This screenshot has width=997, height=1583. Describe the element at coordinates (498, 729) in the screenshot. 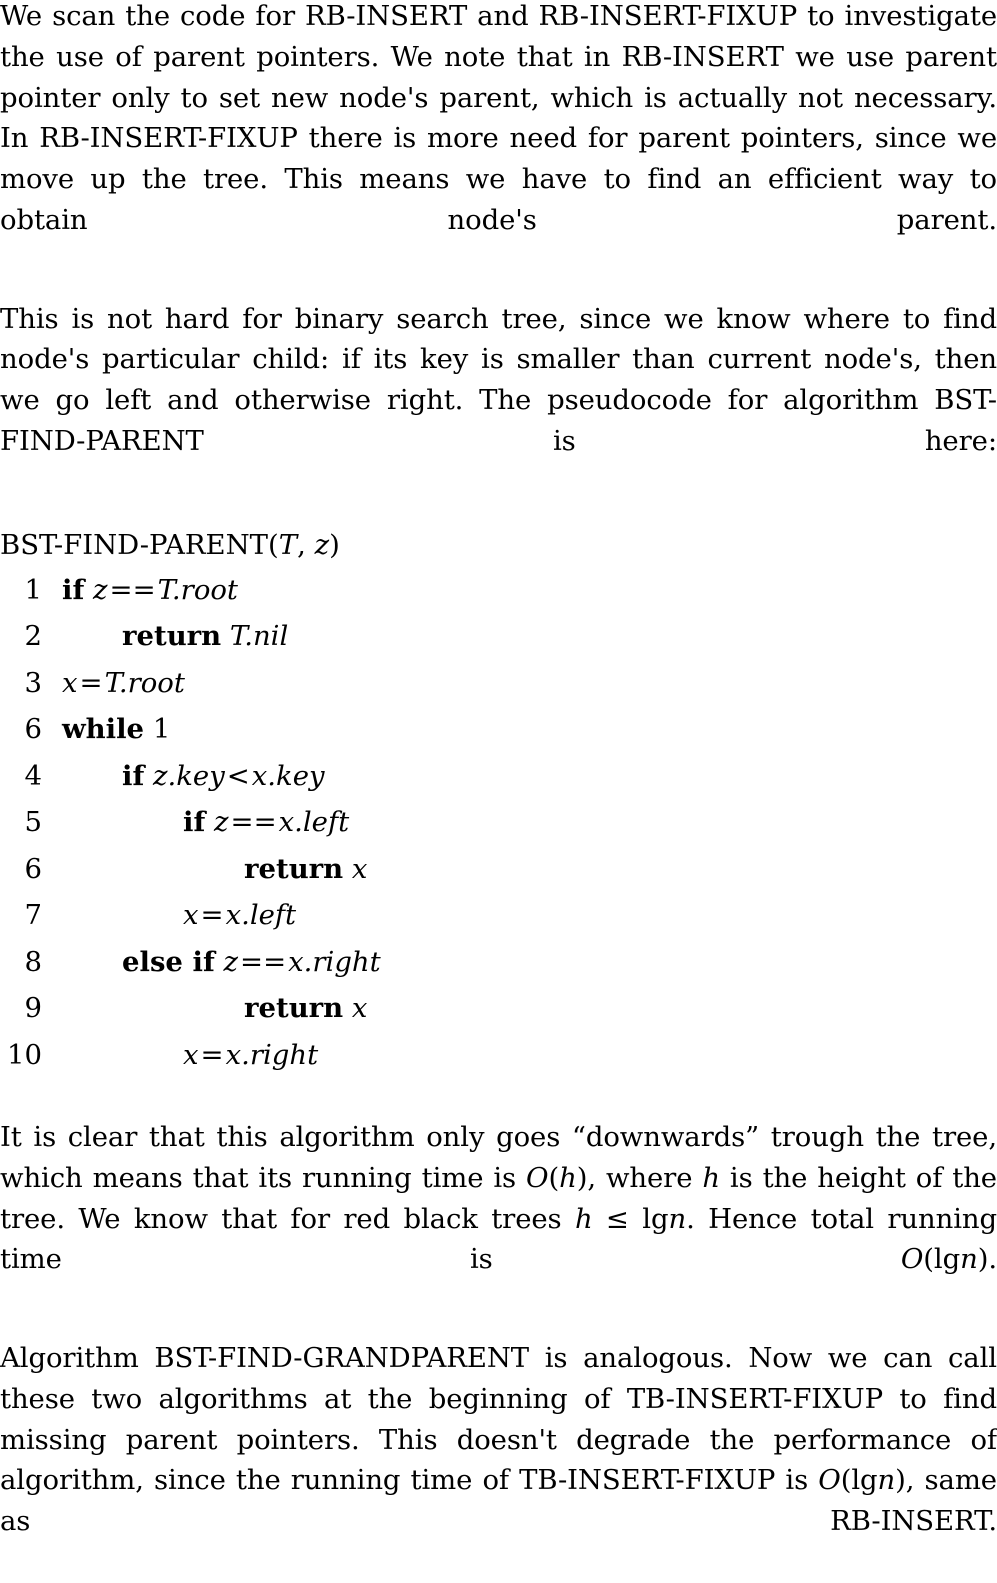

I see `pseudocode-line: 6 while 1` at that location.